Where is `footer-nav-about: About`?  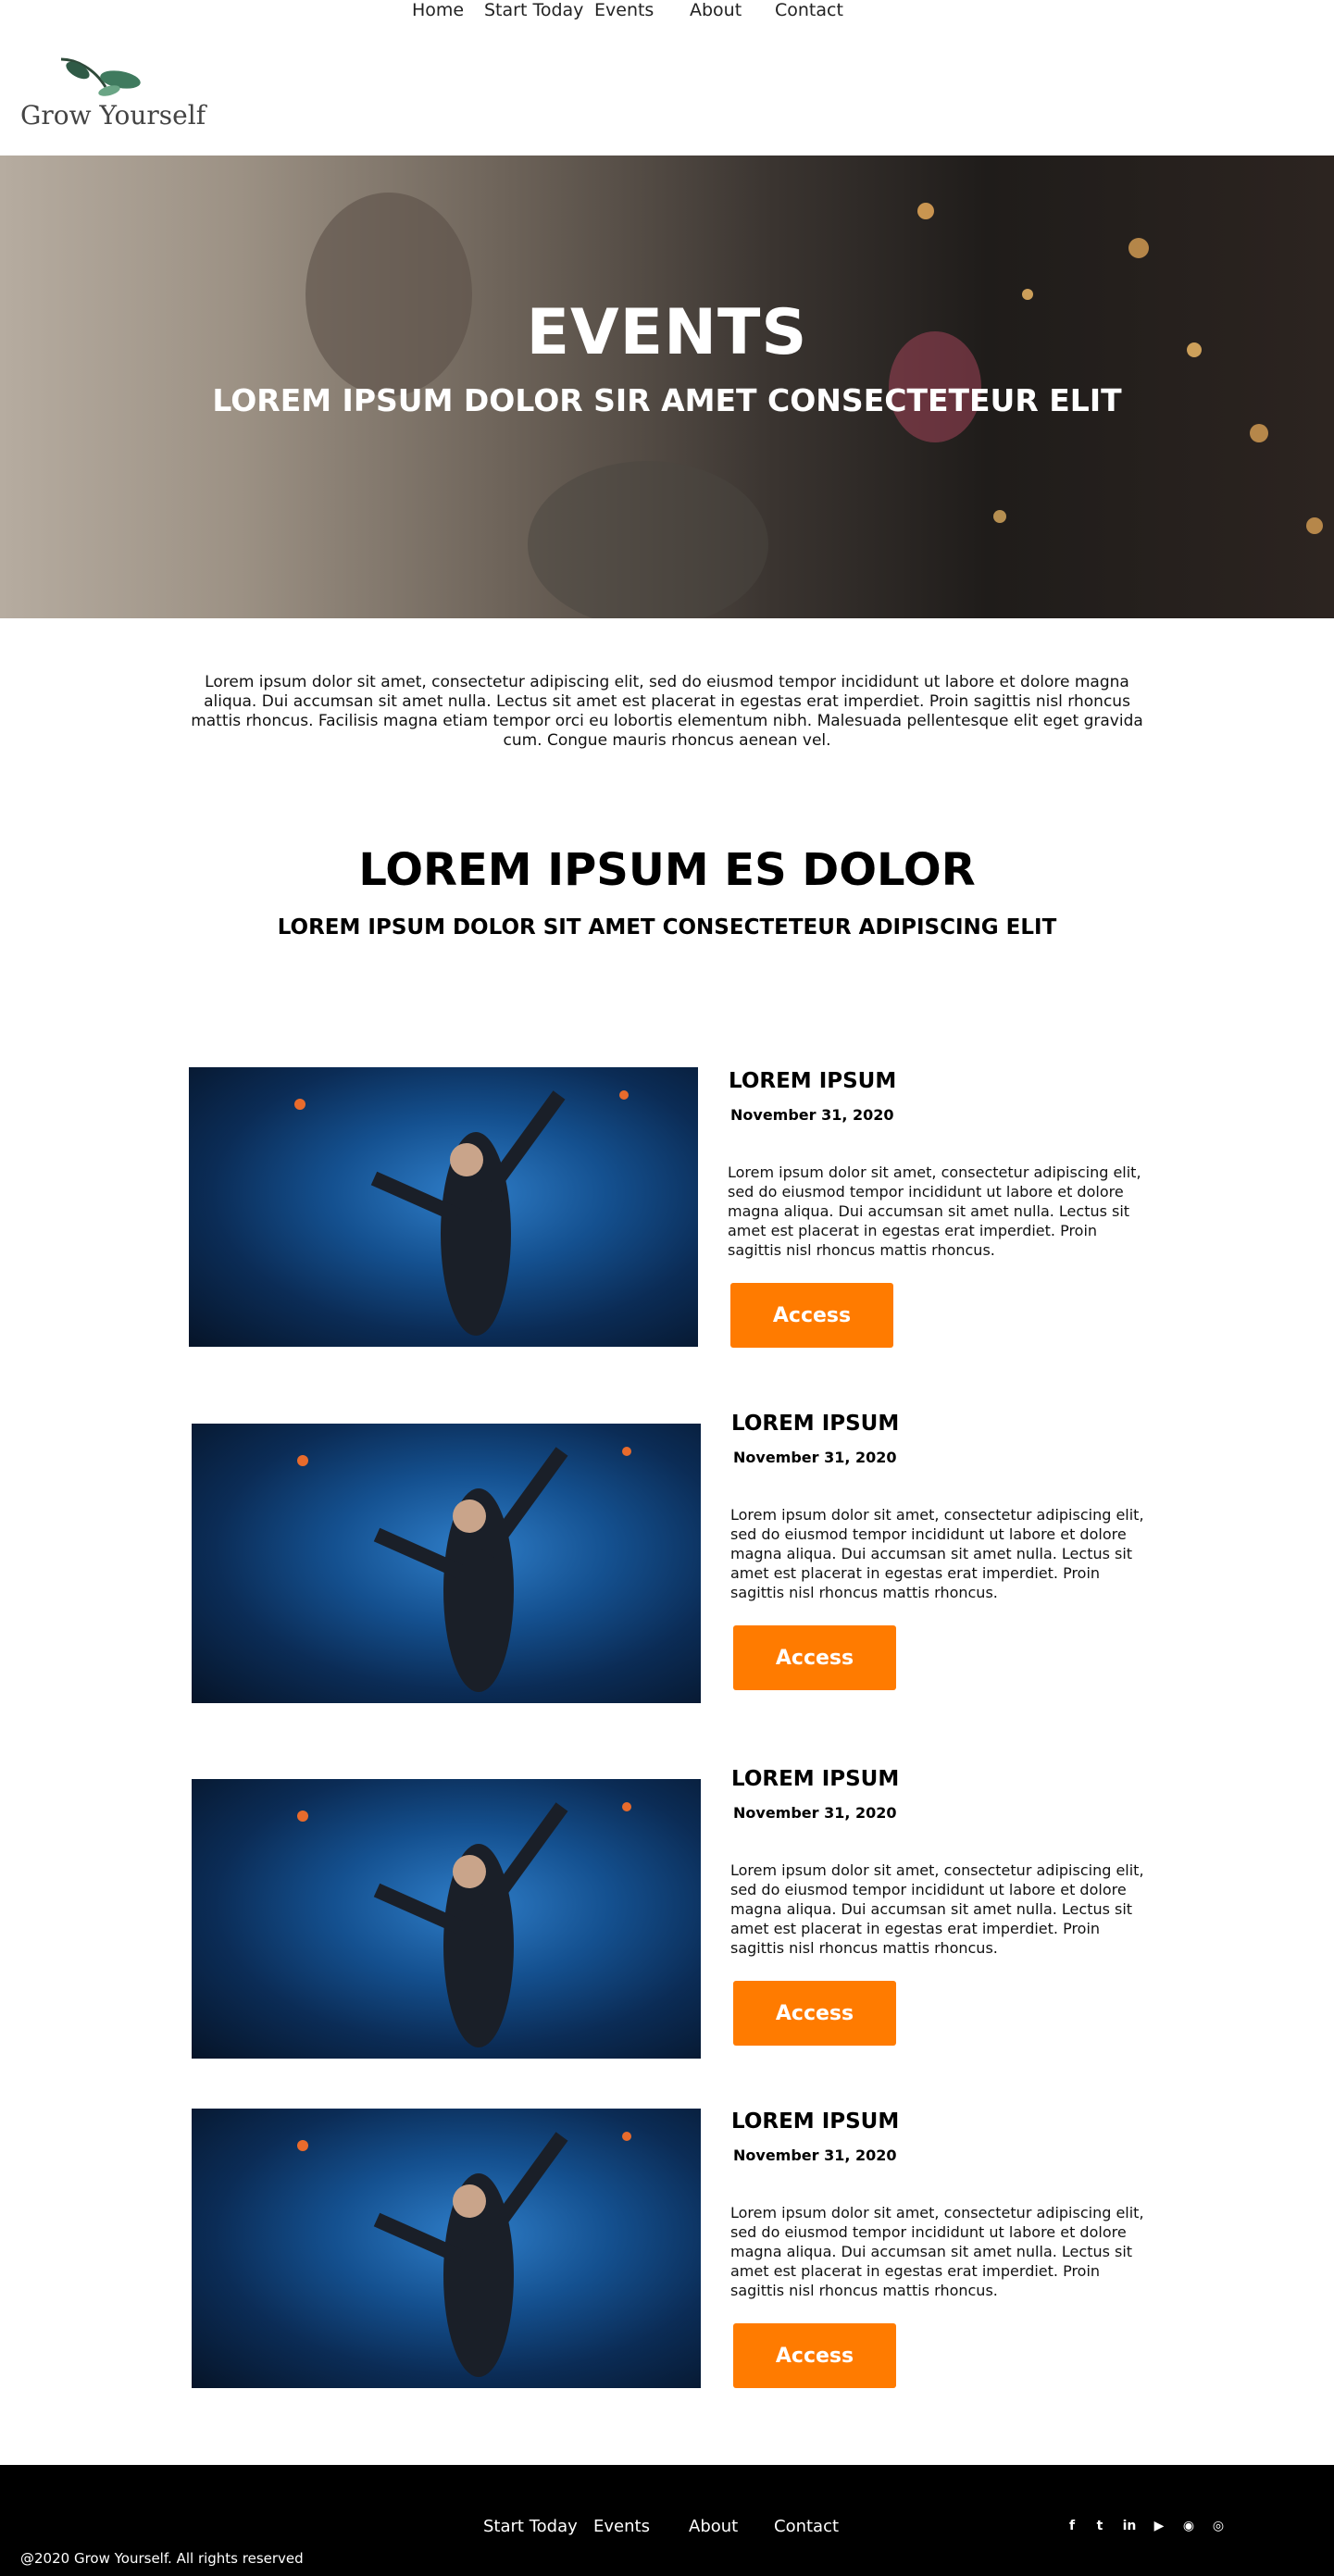 footer-nav-about: About is located at coordinates (713, 2526).